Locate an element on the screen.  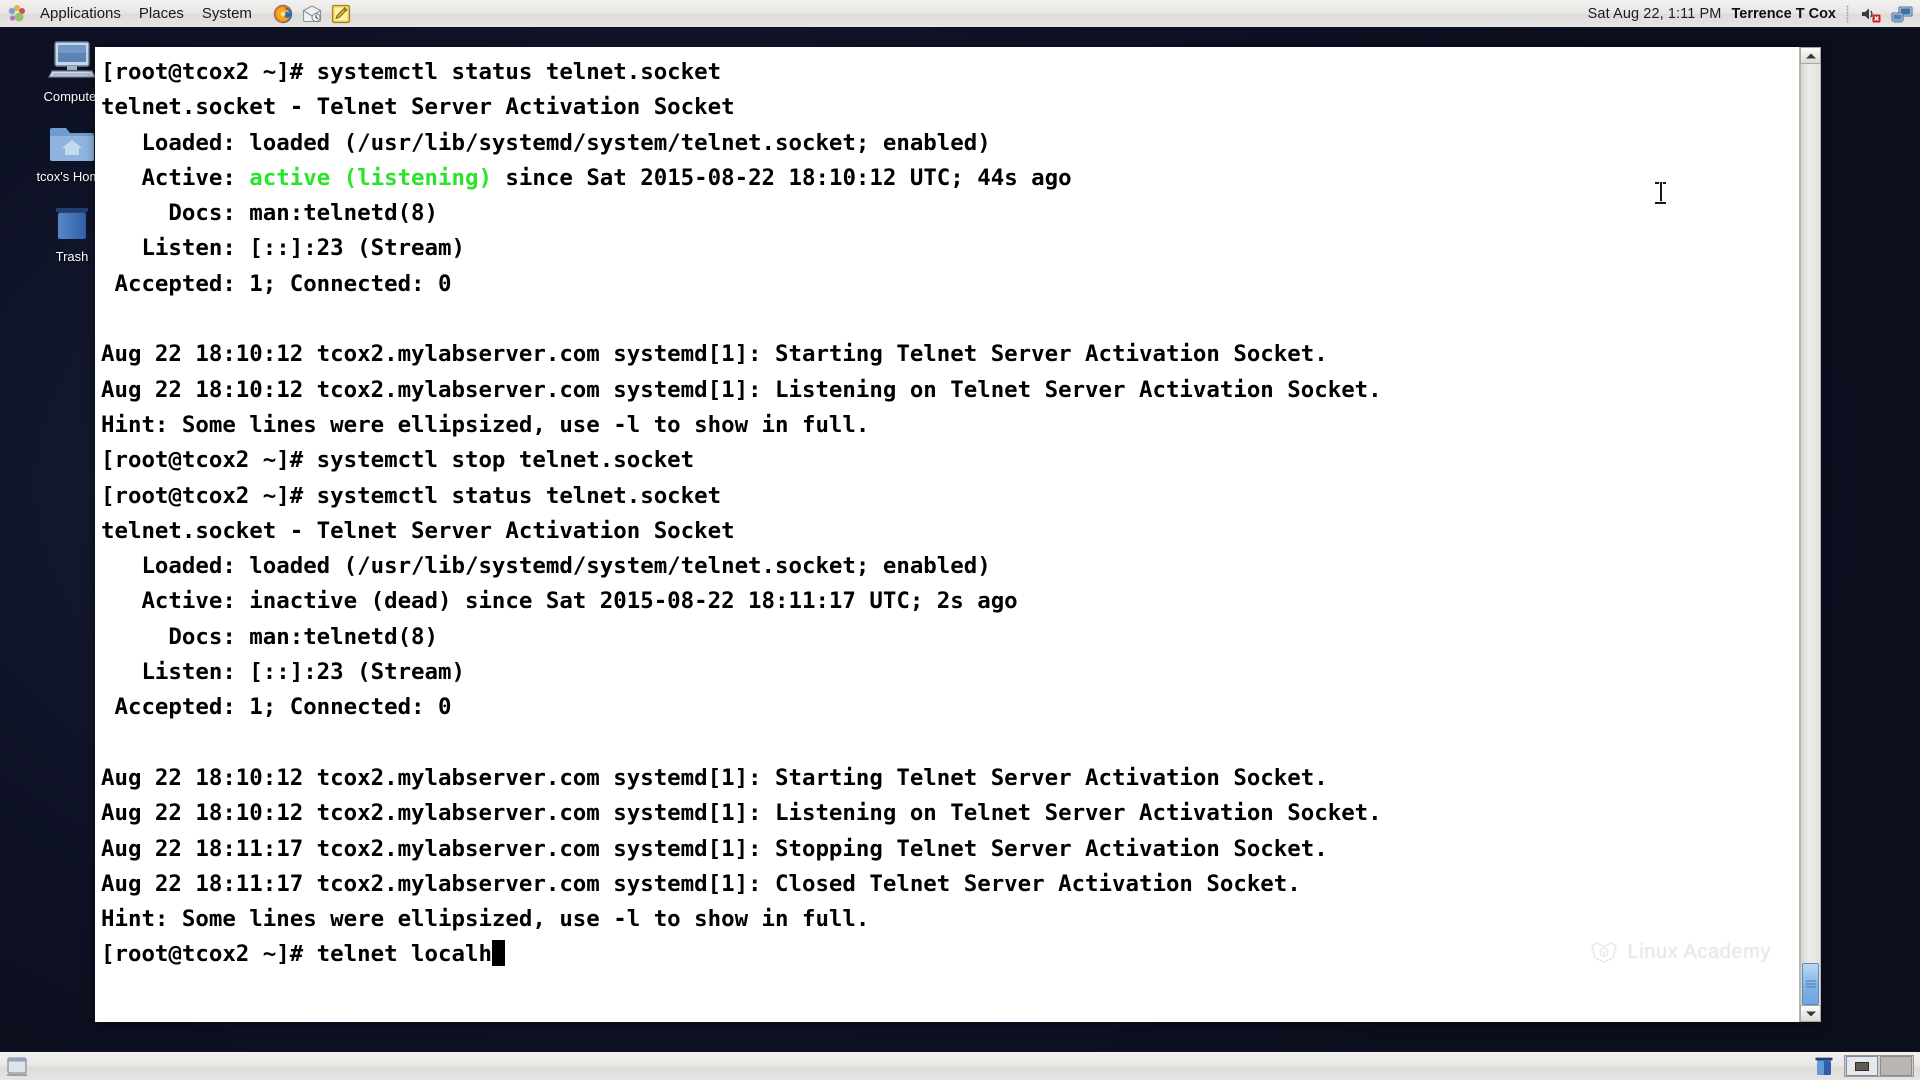
menu-applications: Applications is located at coordinates (80, 13).